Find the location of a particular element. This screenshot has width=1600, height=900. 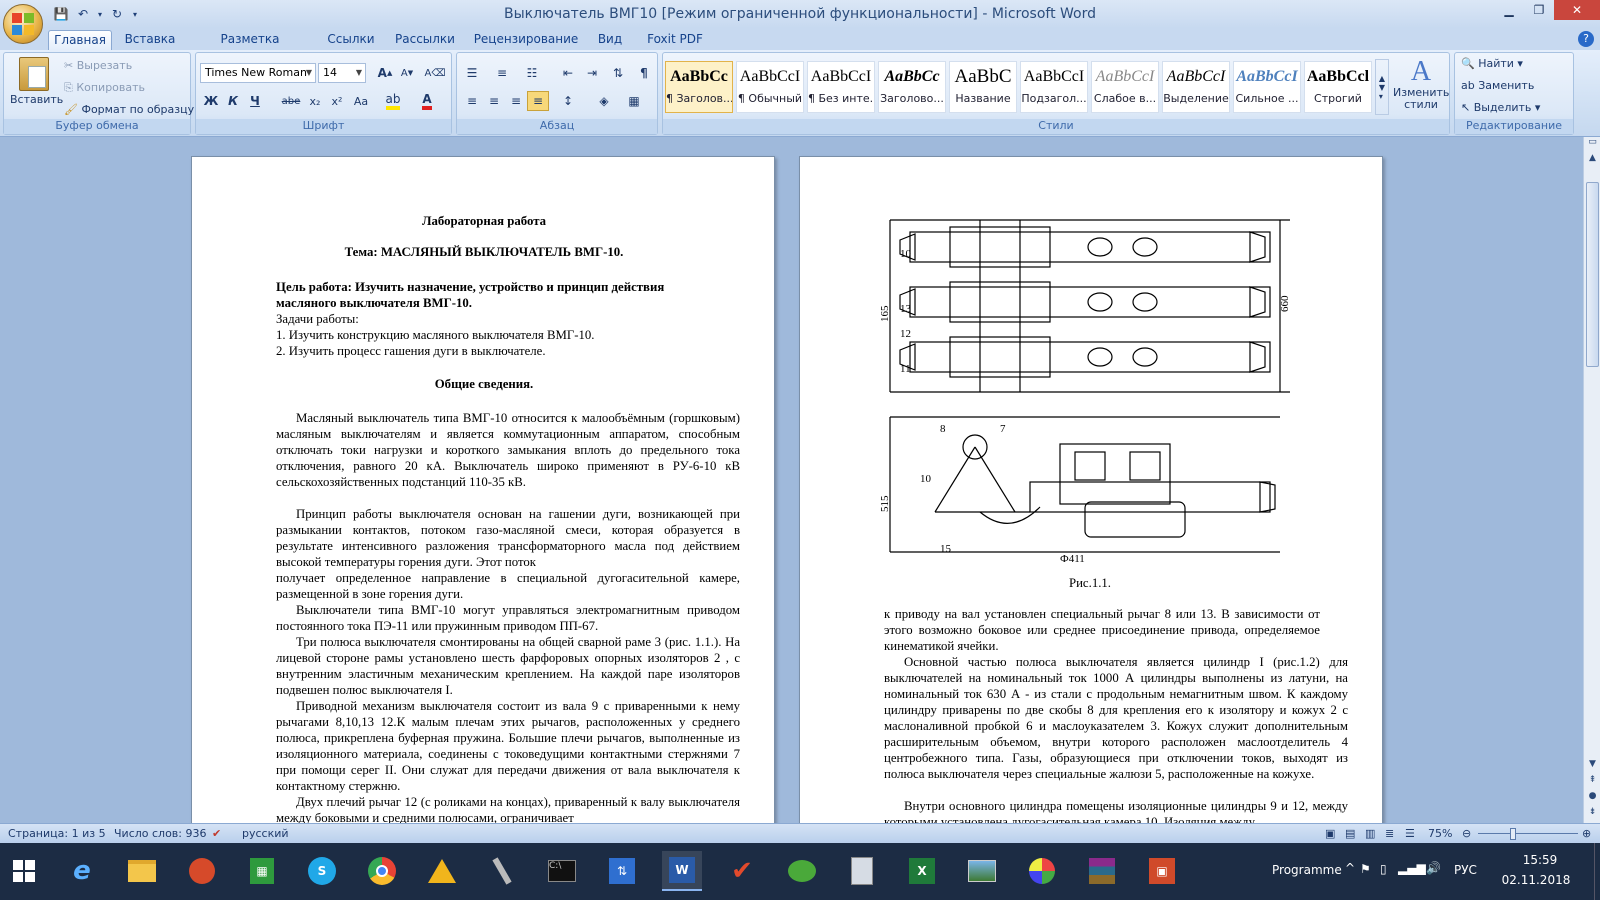

checklist-app-icon: ✔ is located at coordinates (742, 871).